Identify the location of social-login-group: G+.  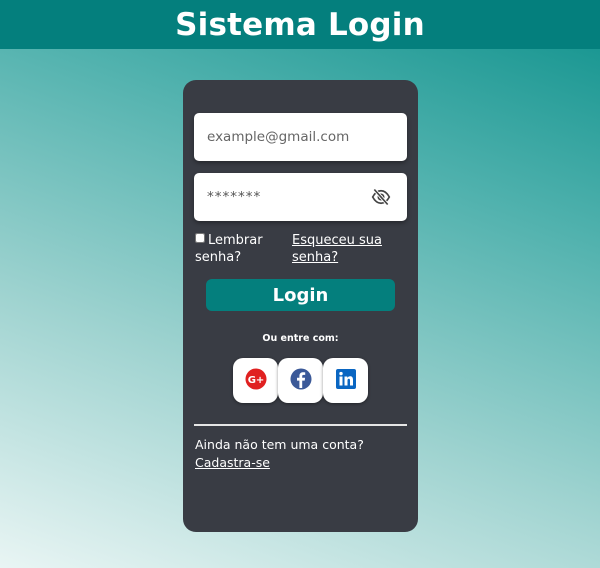
(300, 380).